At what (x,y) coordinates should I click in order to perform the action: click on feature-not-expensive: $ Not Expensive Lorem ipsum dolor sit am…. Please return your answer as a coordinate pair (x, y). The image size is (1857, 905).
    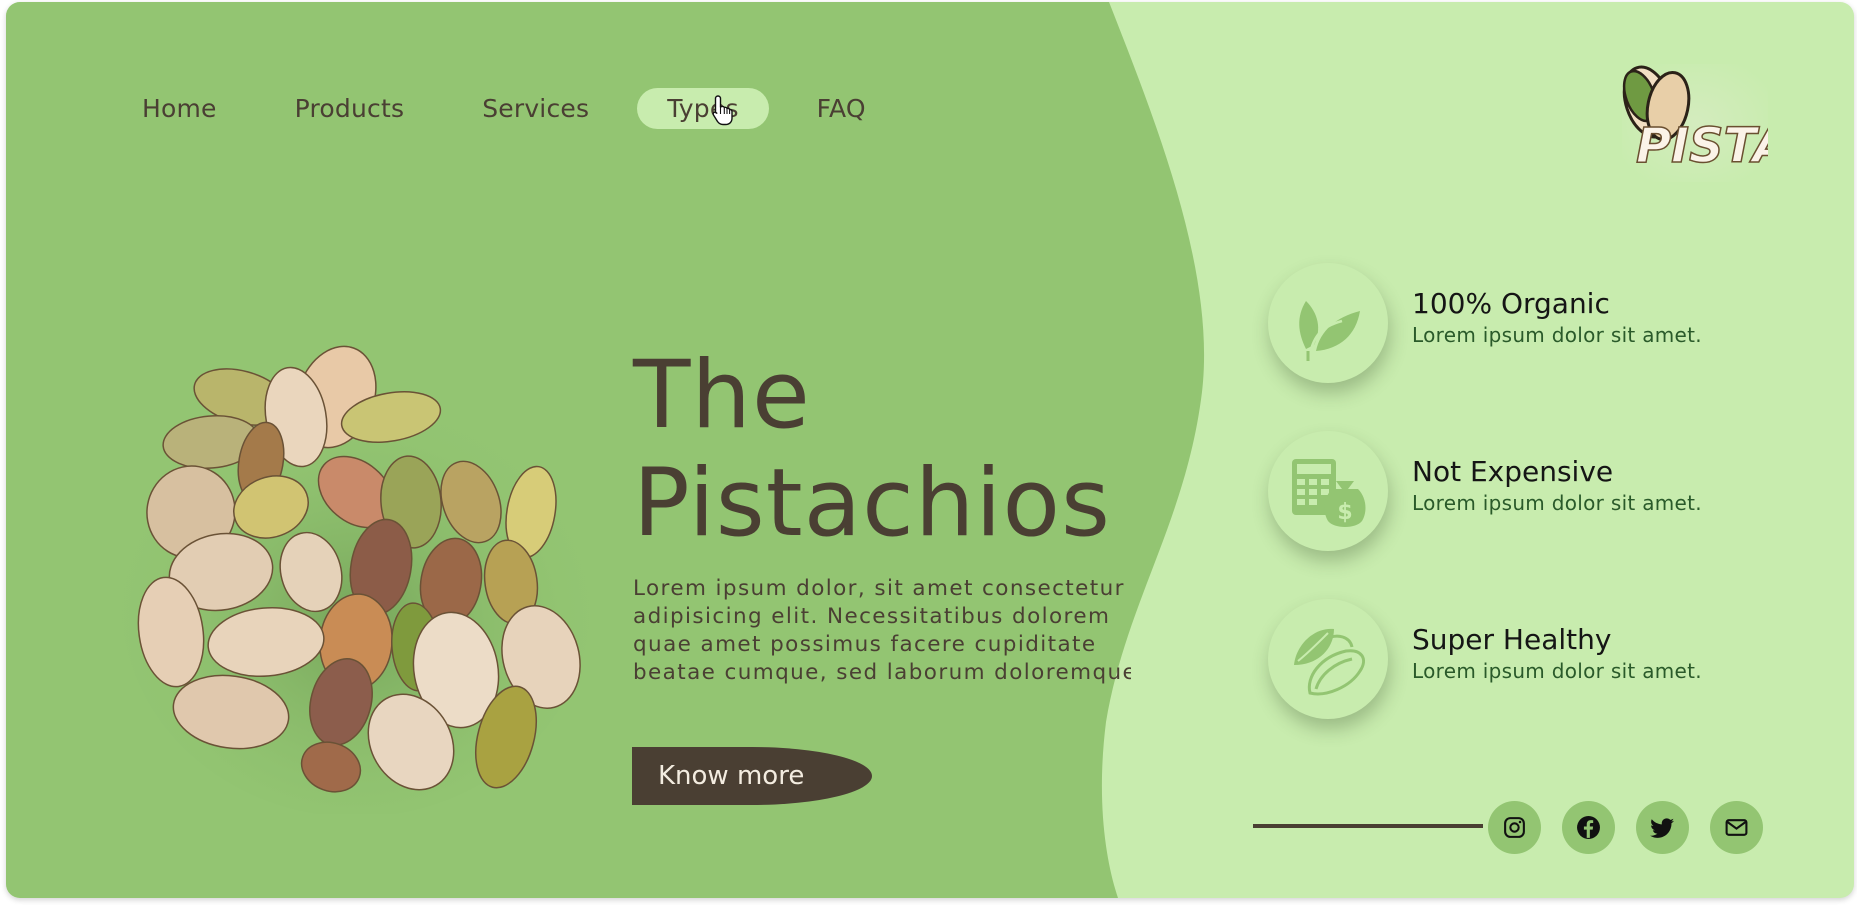
    Looking at the image, I should click on (1493, 492).